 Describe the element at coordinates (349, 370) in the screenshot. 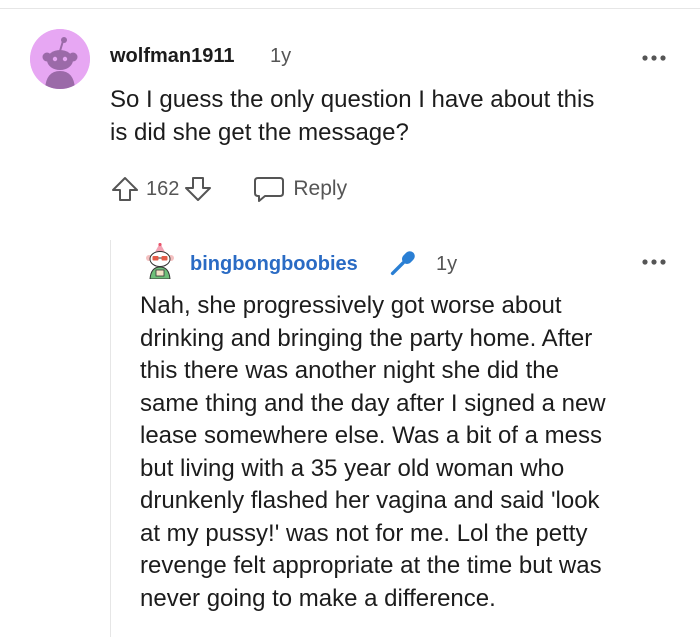

I see `reply-body-line: this there was another night she did the` at that location.